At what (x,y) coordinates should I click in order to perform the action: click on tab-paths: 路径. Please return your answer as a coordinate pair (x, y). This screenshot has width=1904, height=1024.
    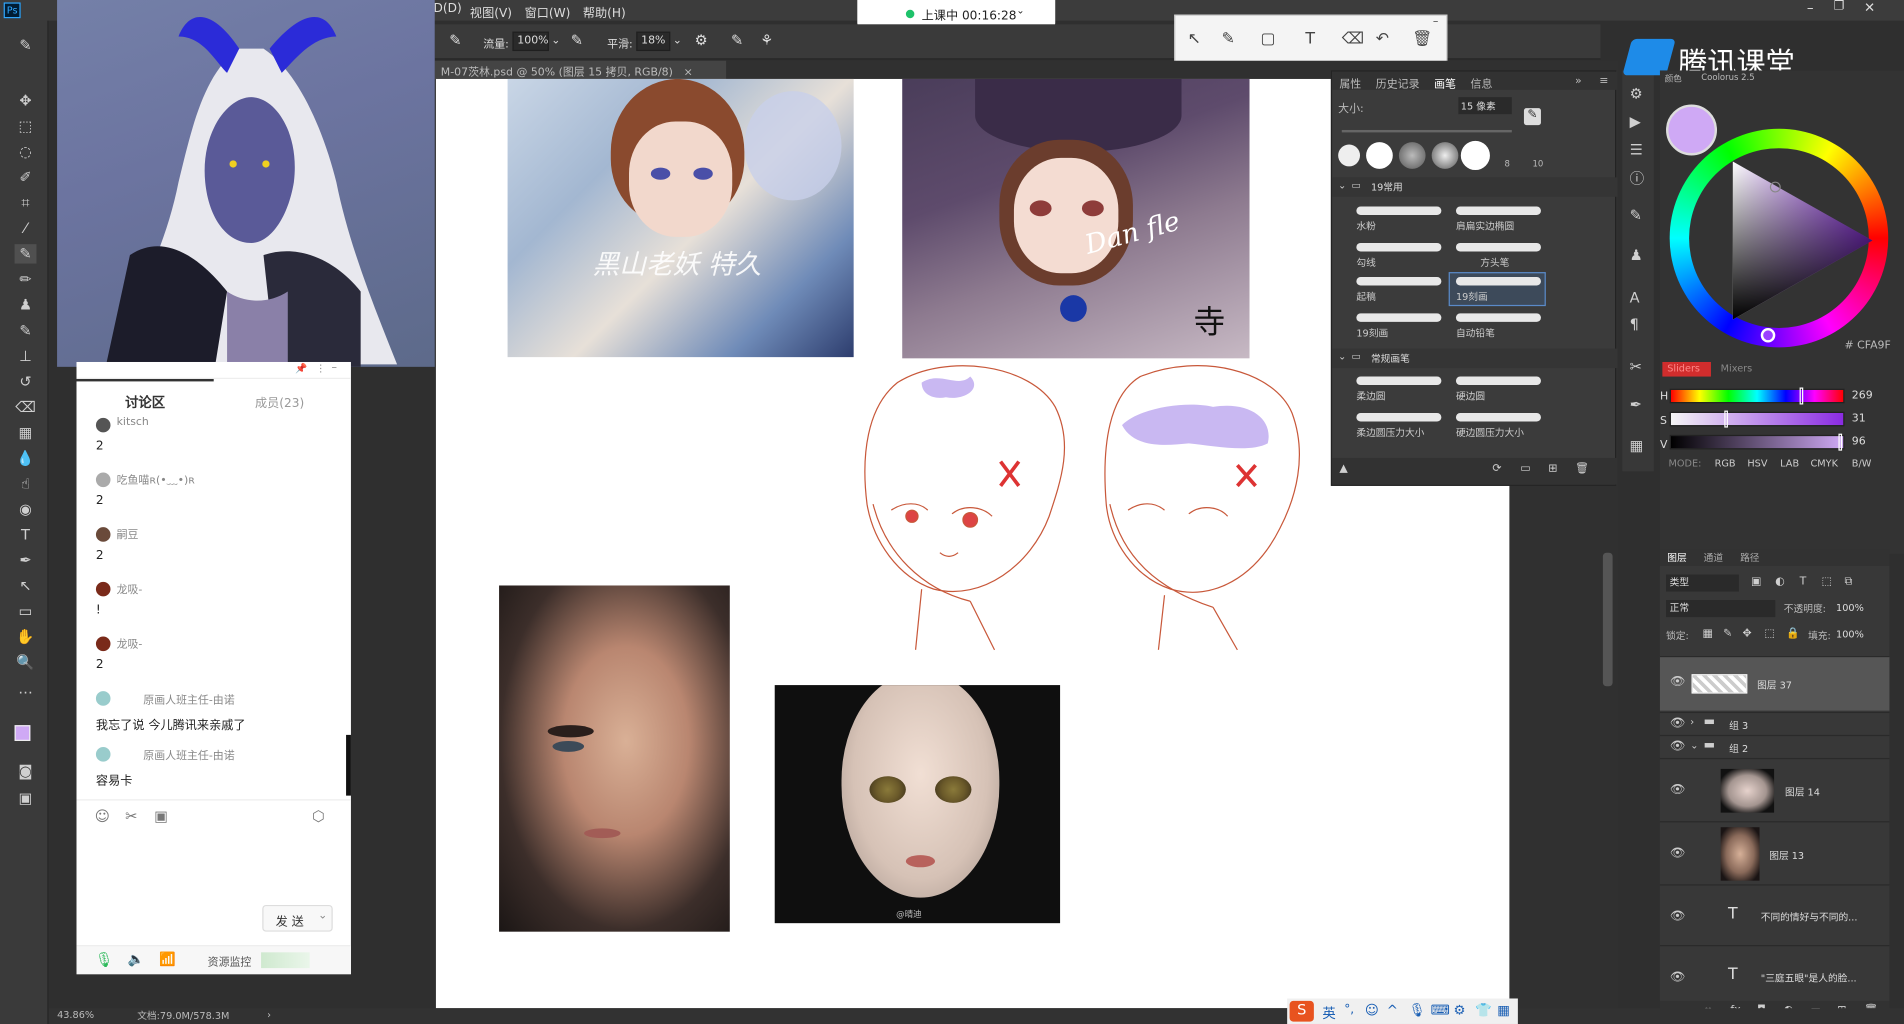
    Looking at the image, I should click on (1749, 557).